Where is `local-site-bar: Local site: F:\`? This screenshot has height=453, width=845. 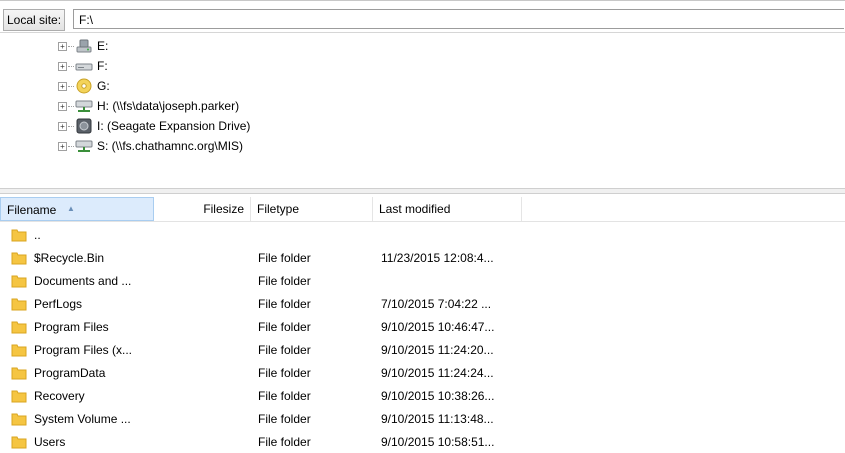
local-site-bar: Local site: F:\ is located at coordinates (422, 20).